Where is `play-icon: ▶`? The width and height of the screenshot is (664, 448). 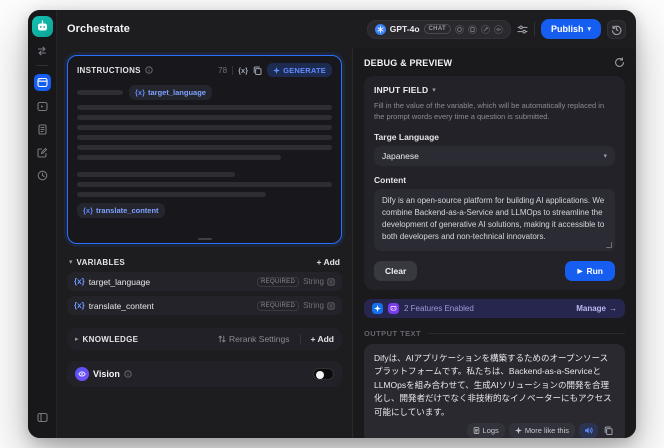
play-icon: ▶ is located at coordinates (580, 271).